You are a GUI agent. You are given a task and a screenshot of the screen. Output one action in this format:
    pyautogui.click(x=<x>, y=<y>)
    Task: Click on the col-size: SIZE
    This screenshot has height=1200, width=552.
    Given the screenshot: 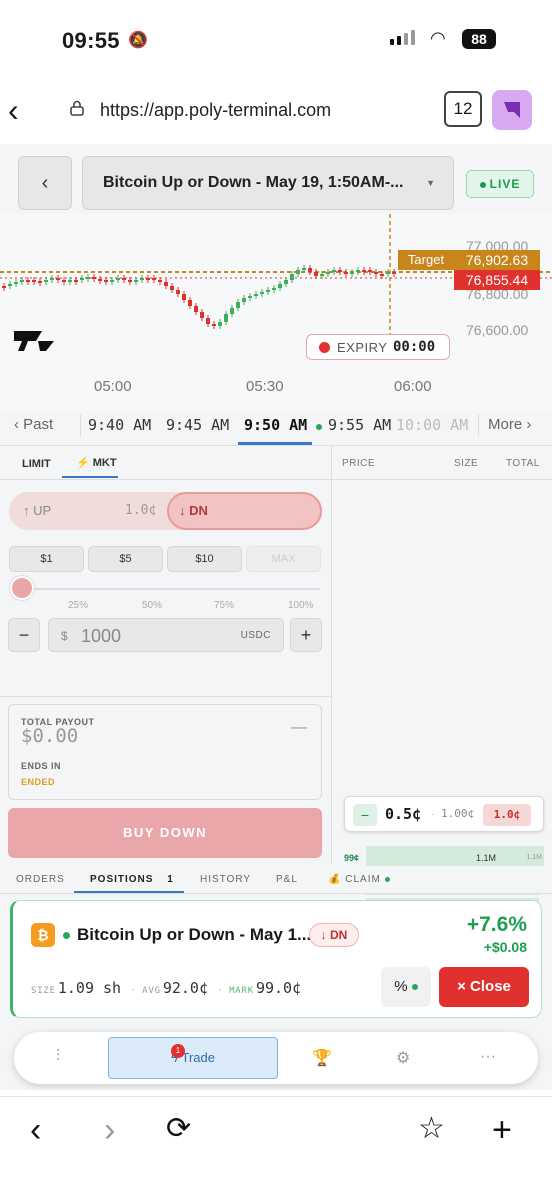 What is the action you would take?
    pyautogui.click(x=466, y=463)
    